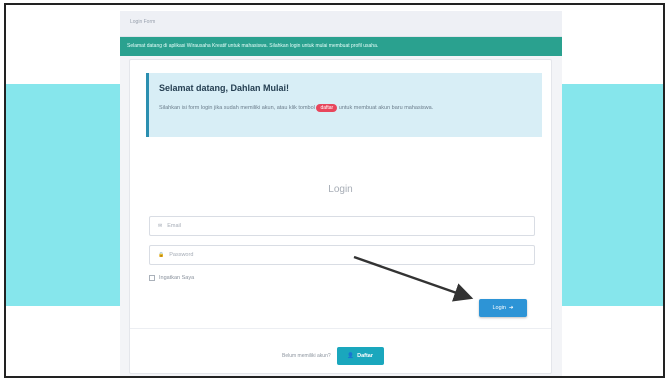 The height and width of the screenshot is (381, 670). I want to click on email-placeholder: Email, so click(174, 226).